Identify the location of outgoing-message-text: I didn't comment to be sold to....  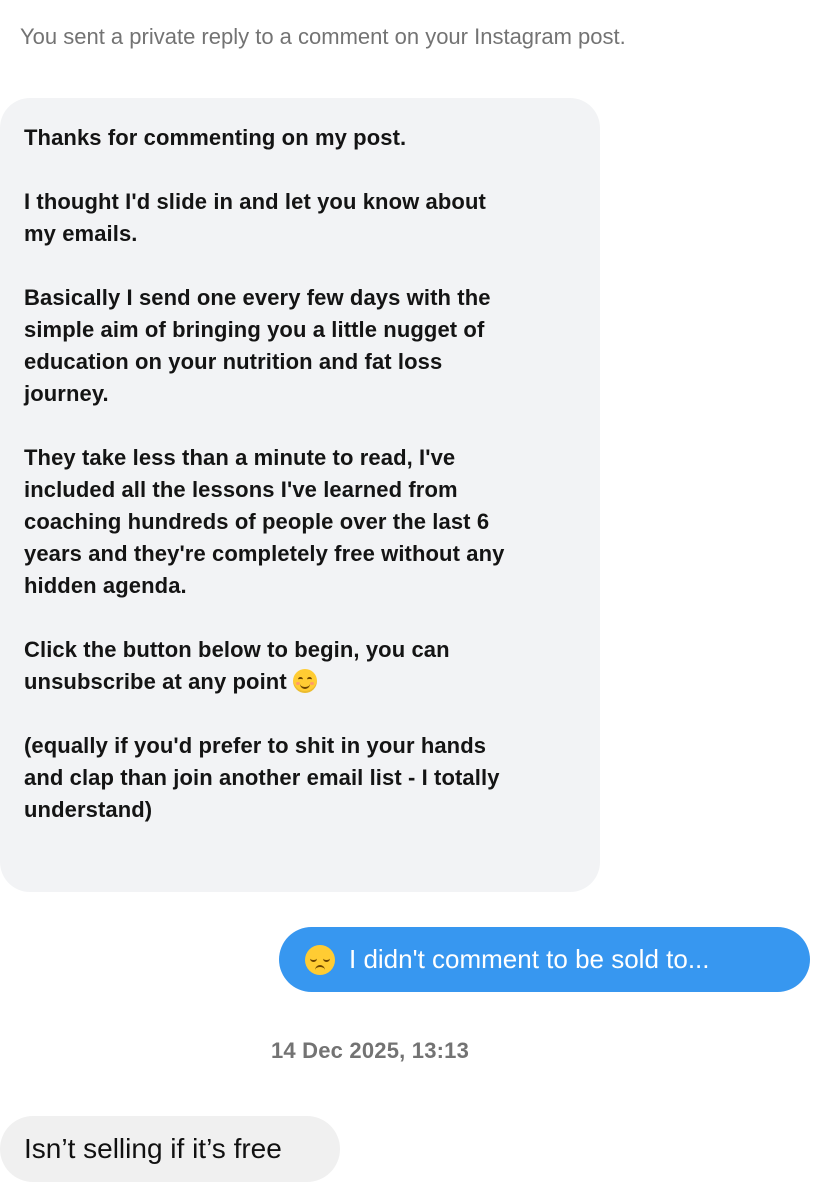
(529, 959).